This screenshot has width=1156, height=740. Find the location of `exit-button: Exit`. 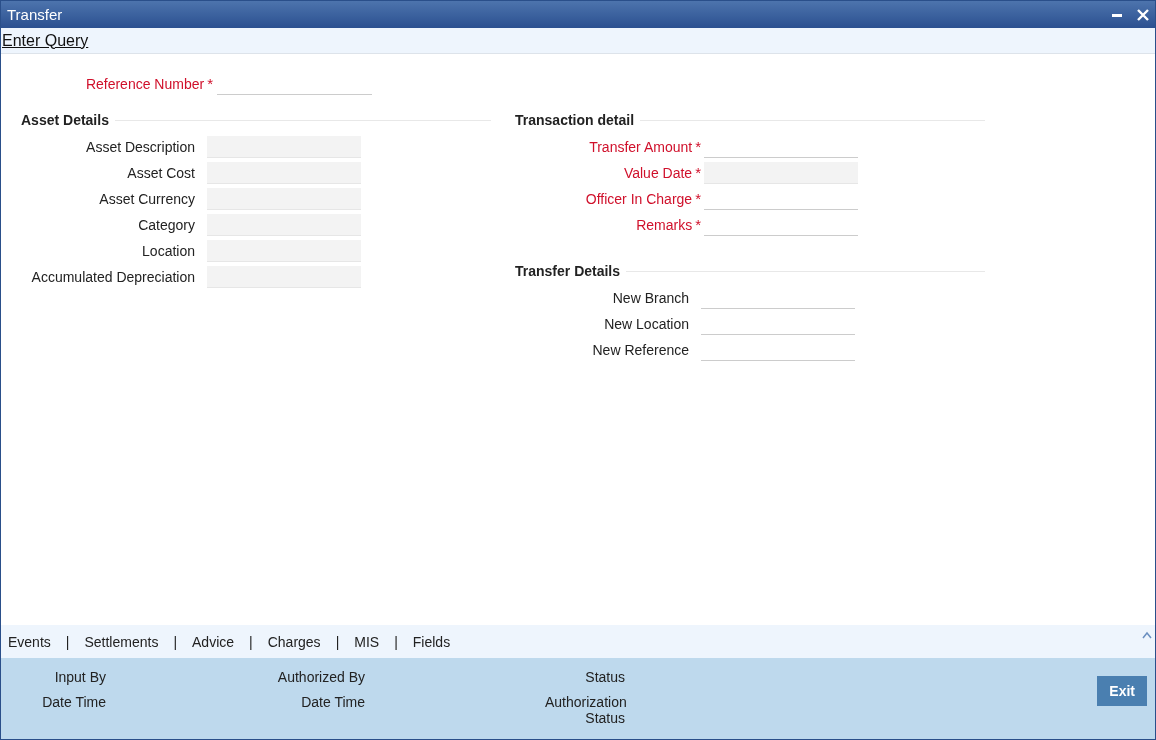

exit-button: Exit is located at coordinates (1122, 691).